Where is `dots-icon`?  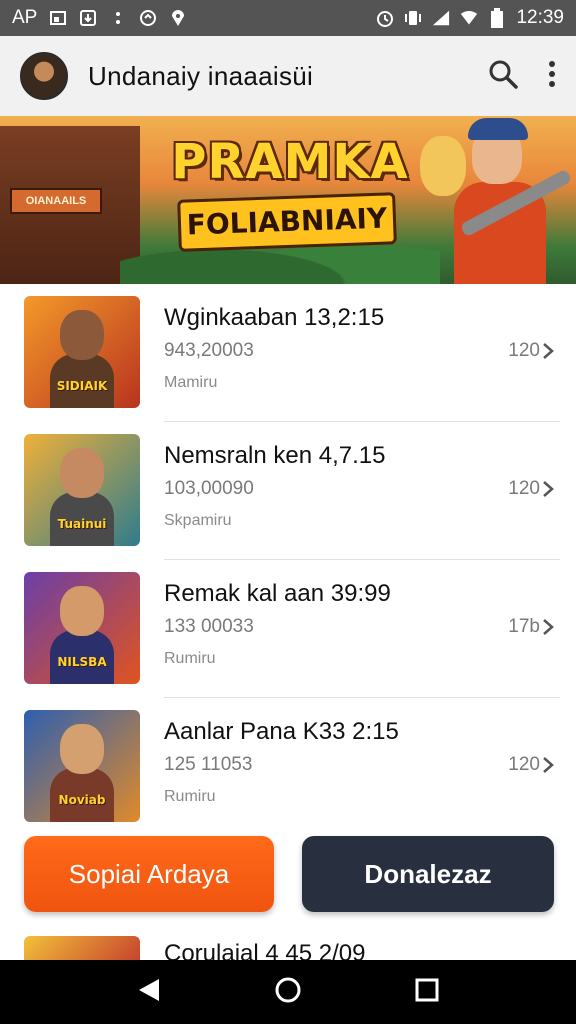
dots-icon is located at coordinates (118, 18).